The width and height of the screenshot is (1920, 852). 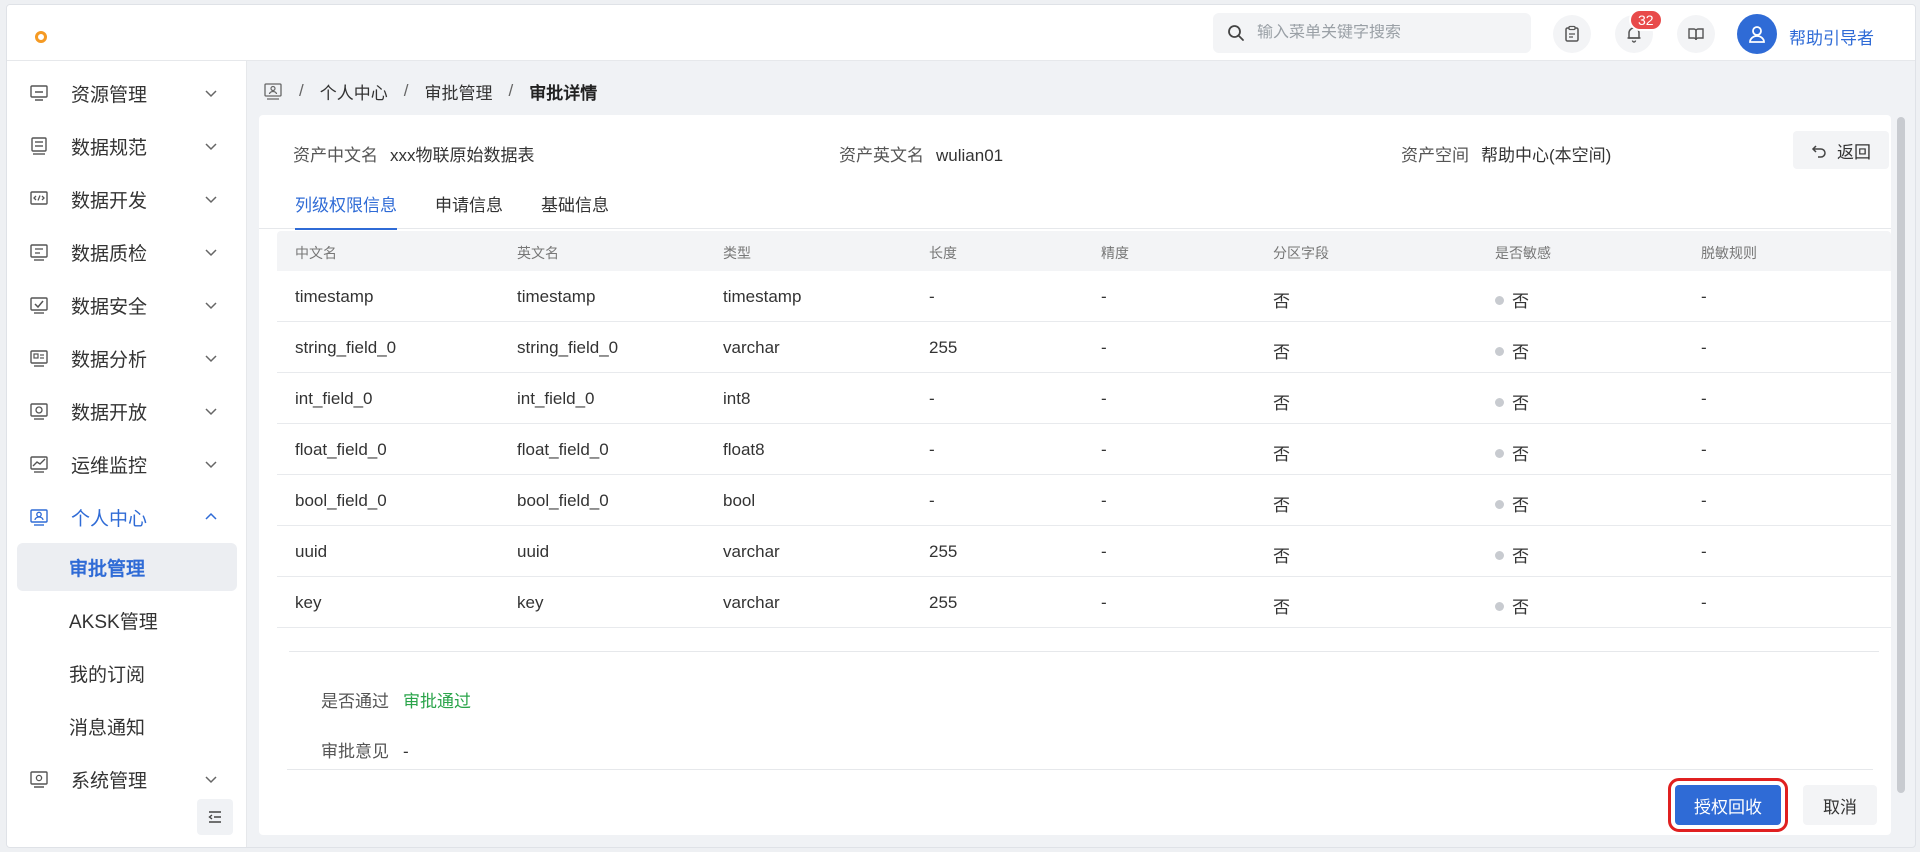 I want to click on sidebar-subitem-messages: 消息通知, so click(x=127, y=726).